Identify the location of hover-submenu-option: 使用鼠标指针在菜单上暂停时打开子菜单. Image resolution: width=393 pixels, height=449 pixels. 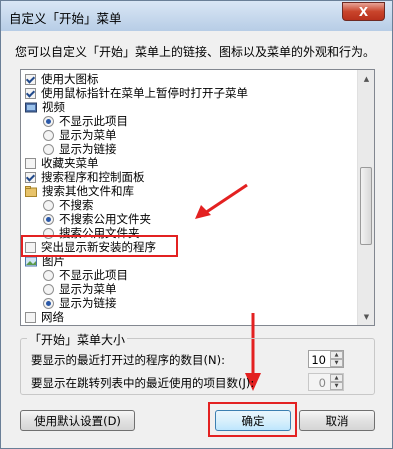
(136, 93).